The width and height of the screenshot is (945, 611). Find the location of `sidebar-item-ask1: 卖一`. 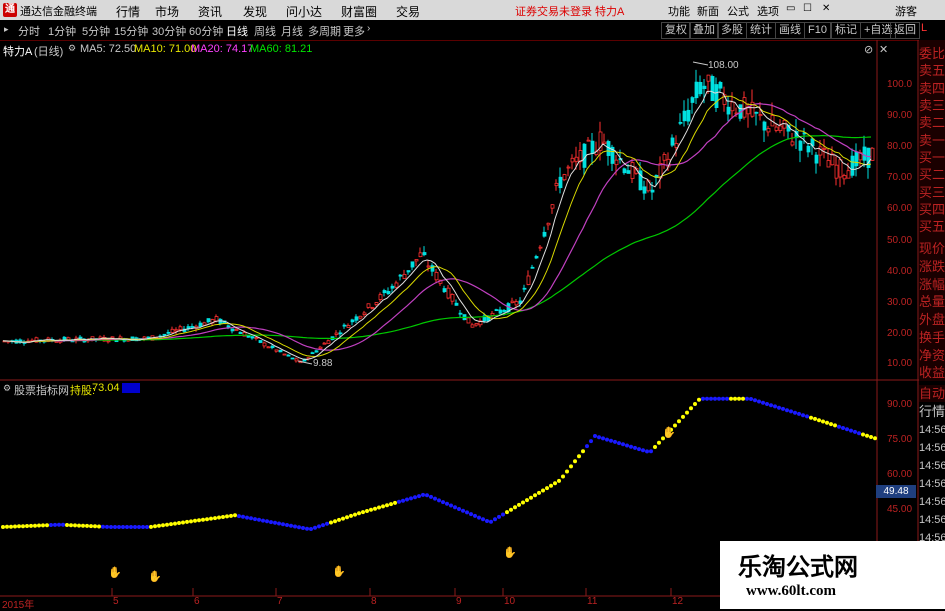

sidebar-item-ask1: 卖一 is located at coordinates (932, 140).